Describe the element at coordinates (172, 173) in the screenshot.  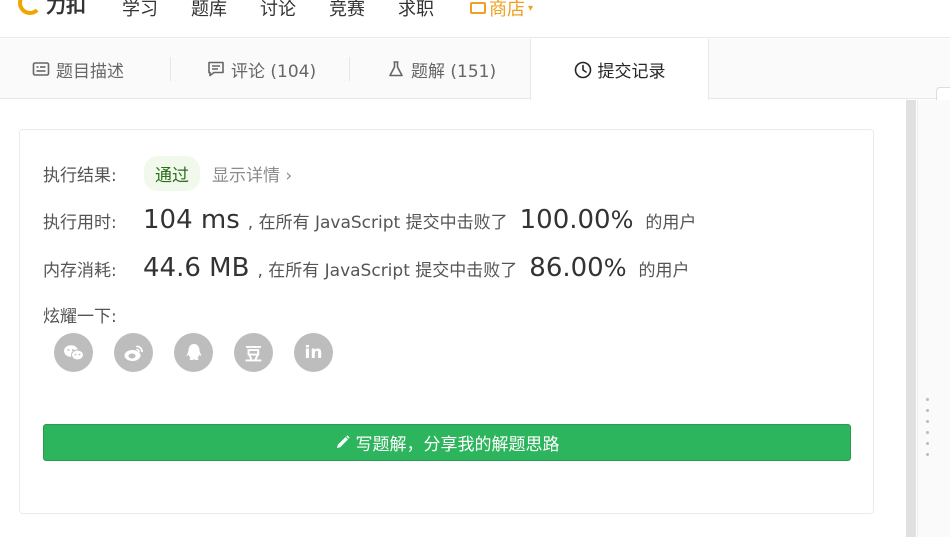
I see `status-badge: 通过` at that location.